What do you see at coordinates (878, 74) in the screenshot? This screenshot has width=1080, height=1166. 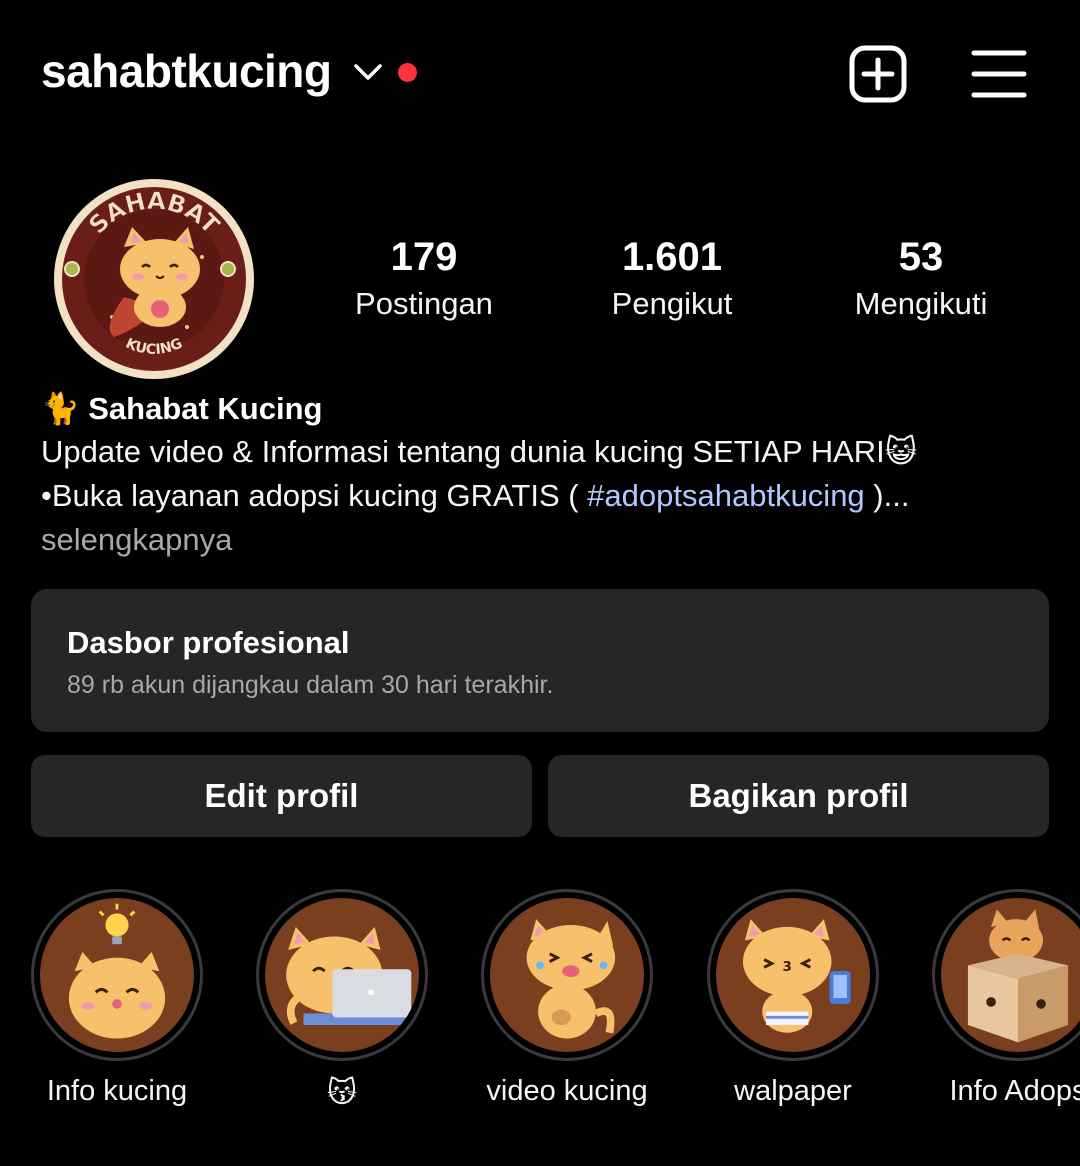 I see `create-post-icon` at bounding box center [878, 74].